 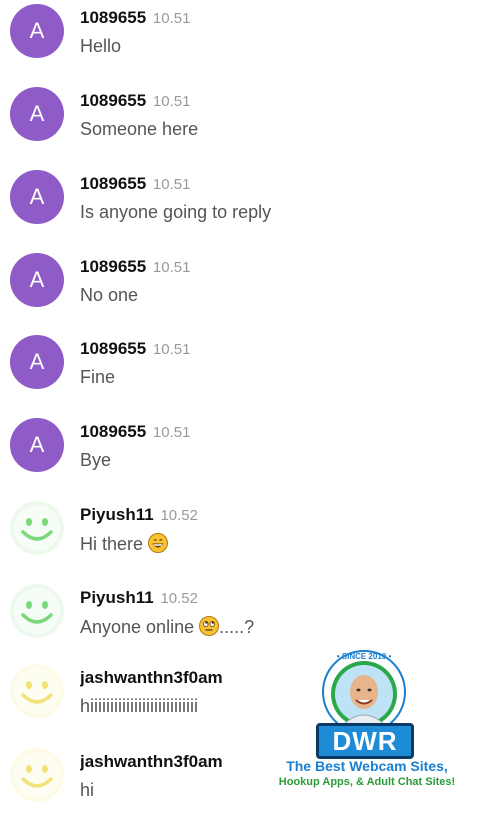 What do you see at coordinates (241, 290) in the screenshot?
I see `chat-message: A 1089655 10.51 No one` at bounding box center [241, 290].